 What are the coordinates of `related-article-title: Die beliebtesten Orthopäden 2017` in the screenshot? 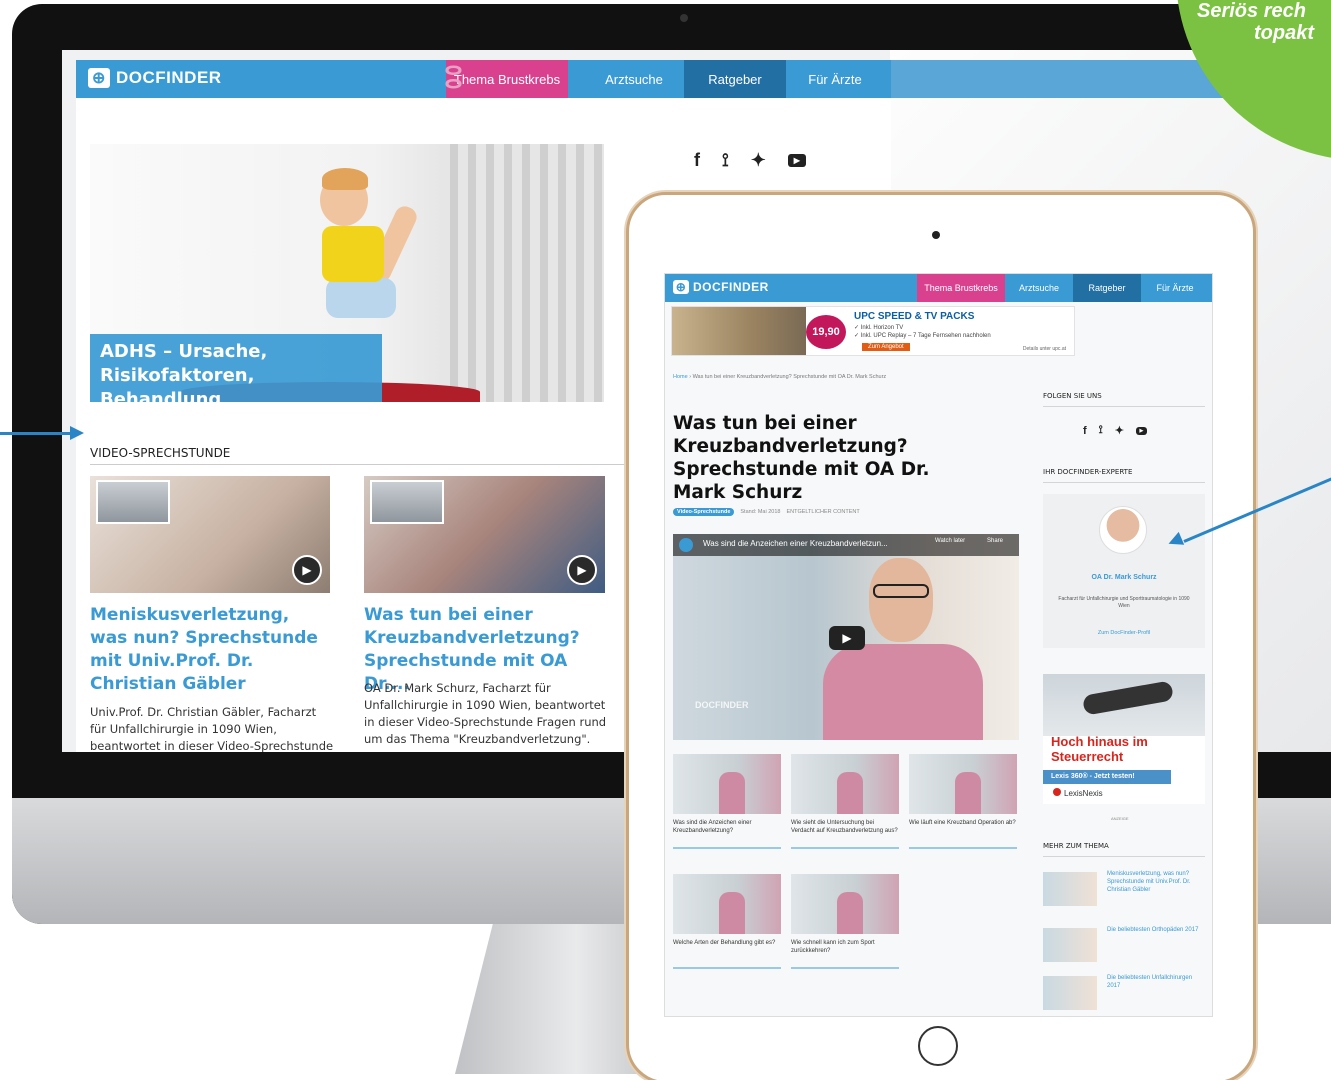 It's located at (1156, 930).